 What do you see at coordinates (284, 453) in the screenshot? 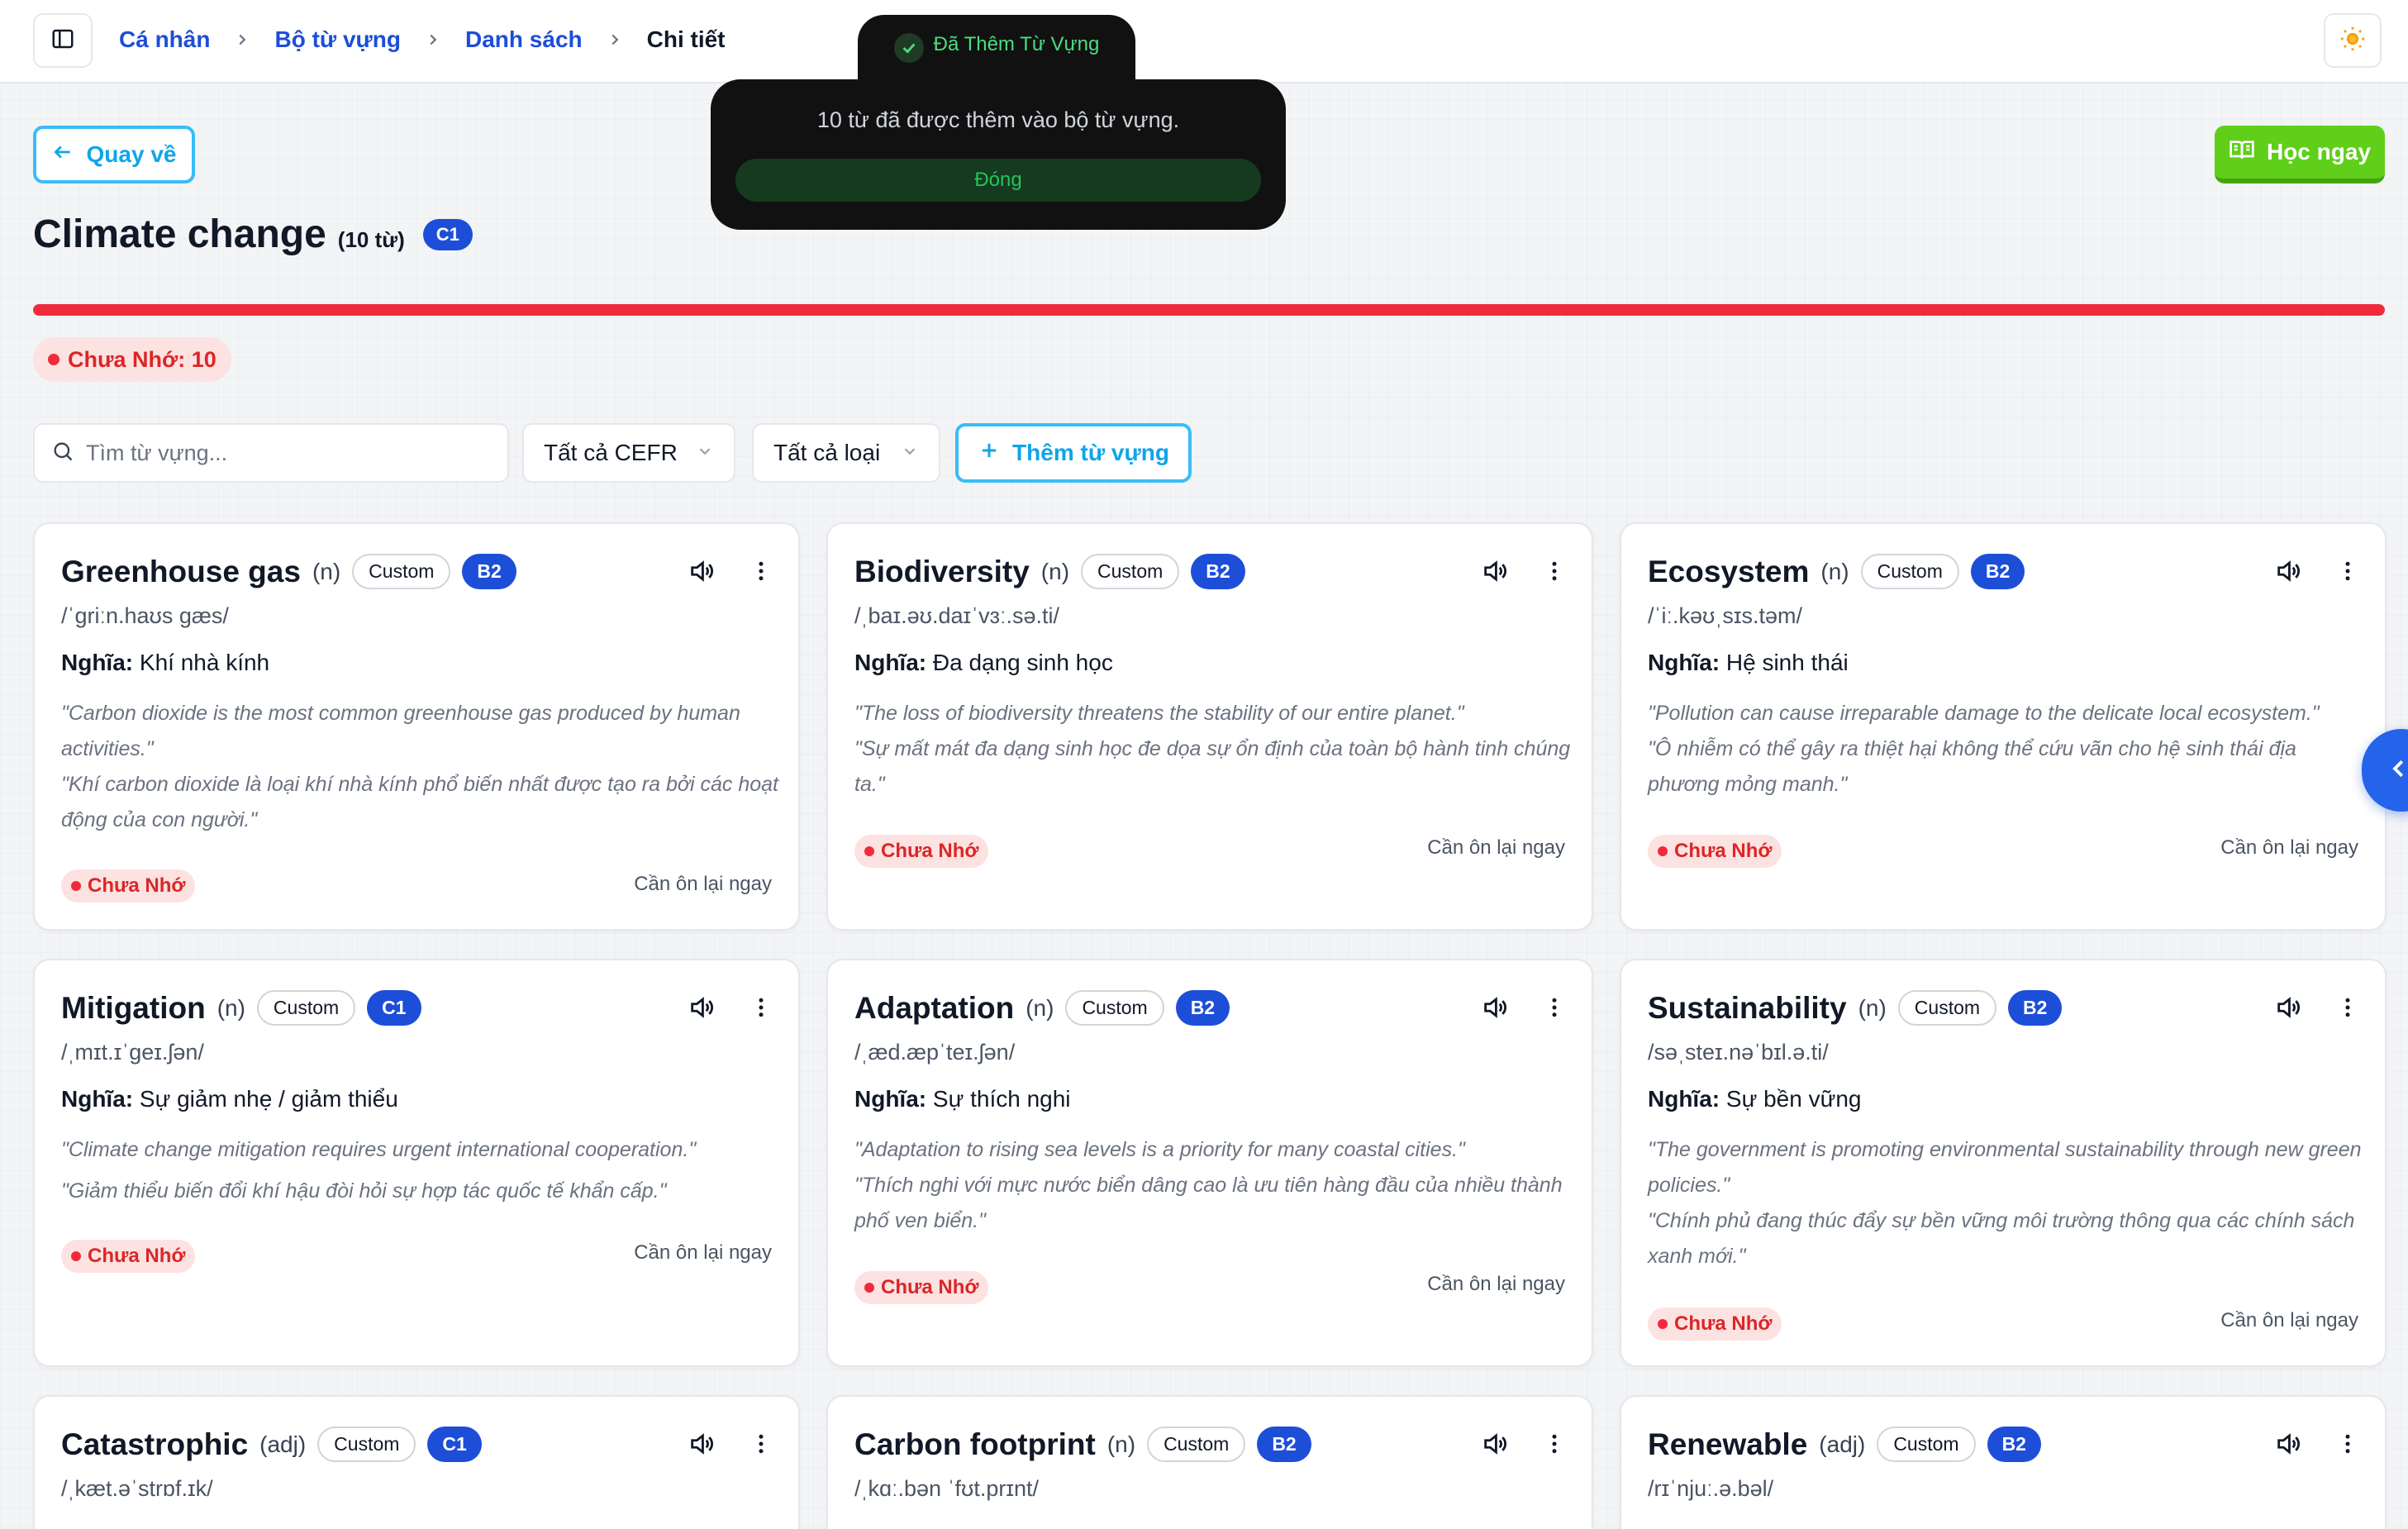
I see `search-input` at bounding box center [284, 453].